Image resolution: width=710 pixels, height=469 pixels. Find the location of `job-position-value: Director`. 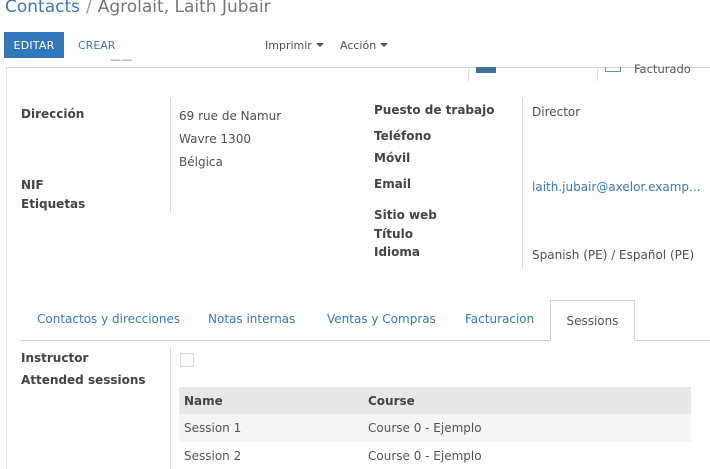

job-position-value: Director is located at coordinates (556, 112).